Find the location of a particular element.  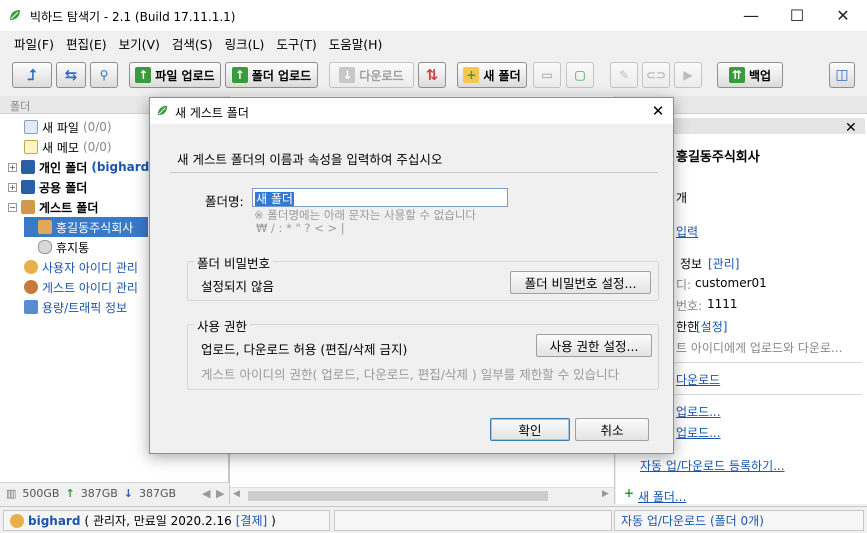

menu-edit: 편집(E) is located at coordinates (86, 43).